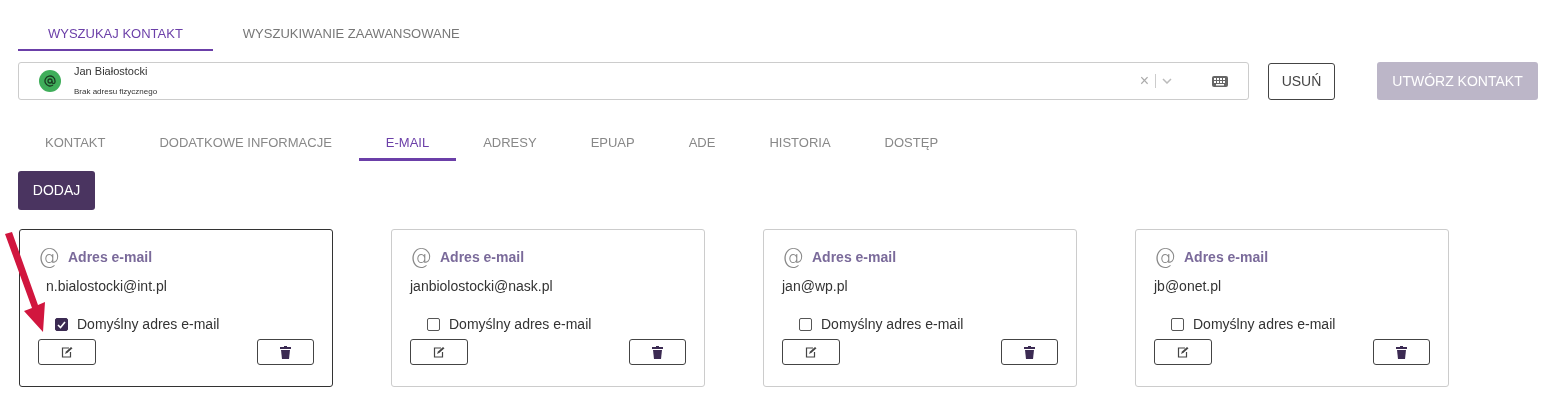 This screenshot has width=1563, height=403. I want to click on clear-button: ×, so click(1144, 81).